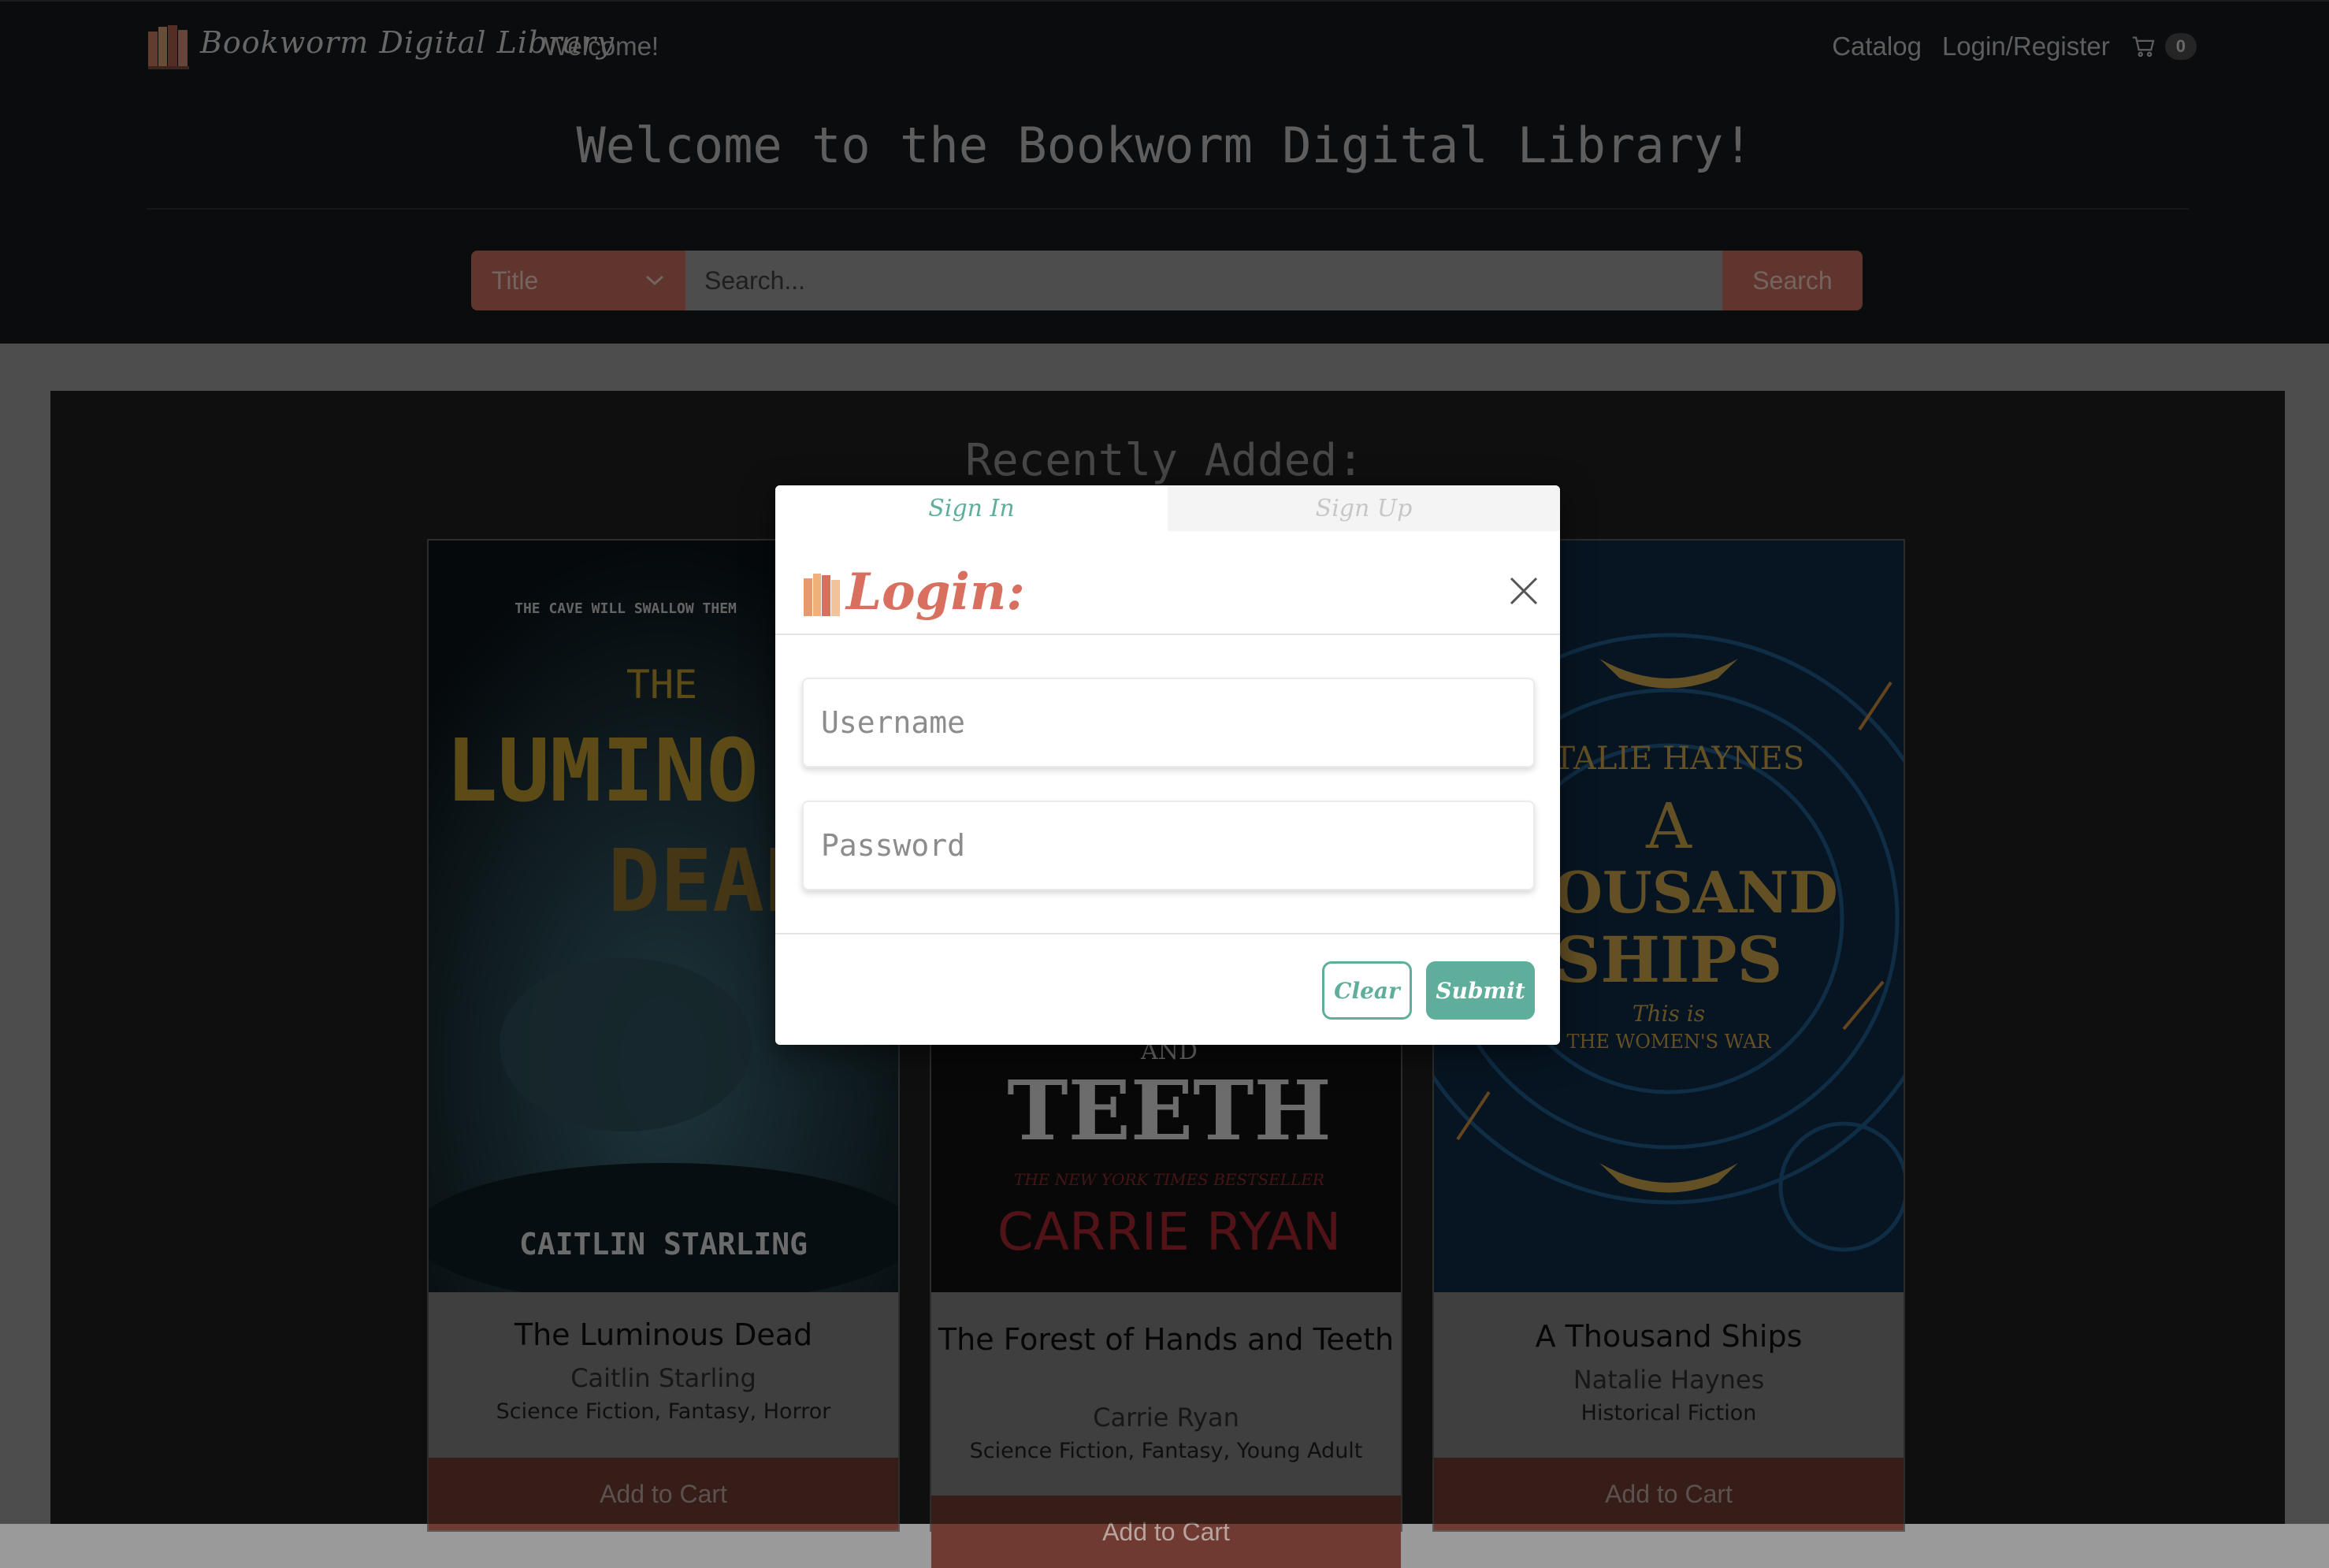 Image resolution: width=2329 pixels, height=1568 pixels. What do you see at coordinates (1168, 845) in the screenshot?
I see `password-input` at bounding box center [1168, 845].